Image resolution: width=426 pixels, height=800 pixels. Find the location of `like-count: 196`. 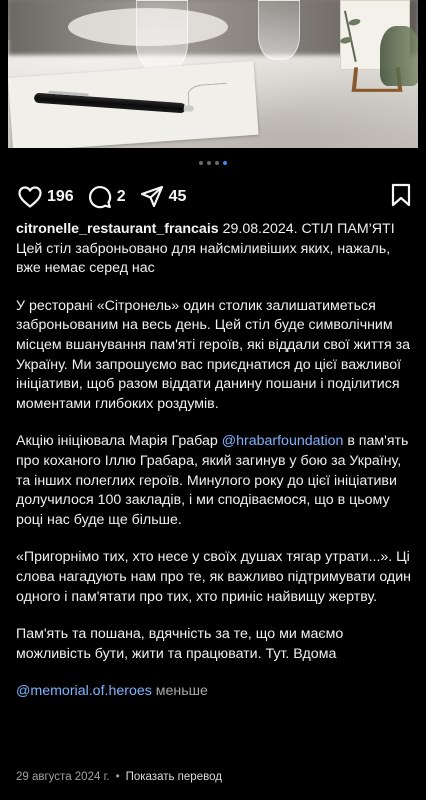

like-count: 196 is located at coordinates (60, 197).